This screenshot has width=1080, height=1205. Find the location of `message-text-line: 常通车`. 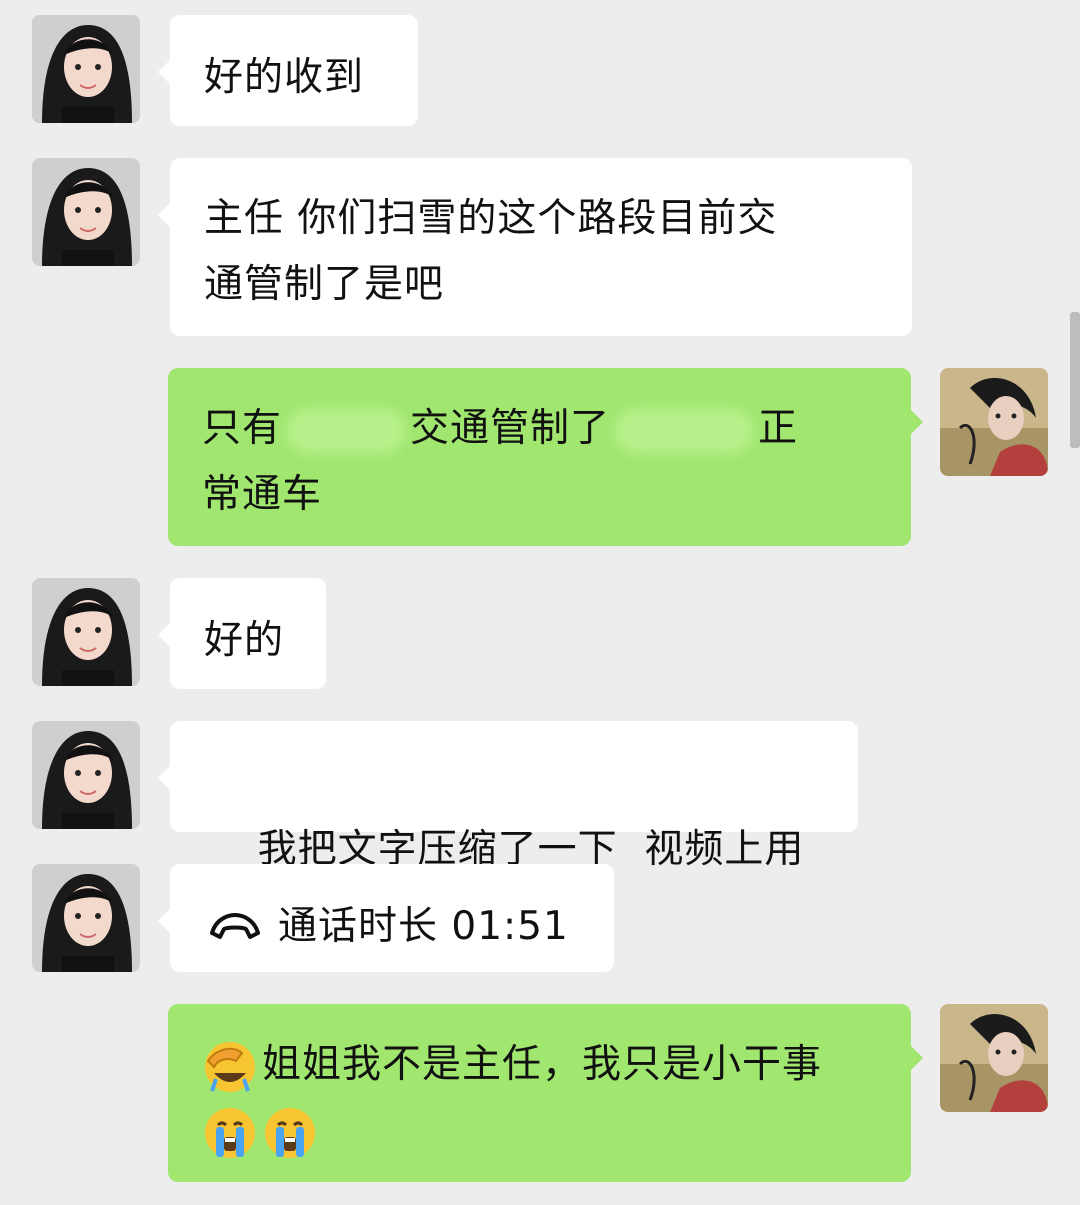

message-text-line: 常通车 is located at coordinates (262, 494).